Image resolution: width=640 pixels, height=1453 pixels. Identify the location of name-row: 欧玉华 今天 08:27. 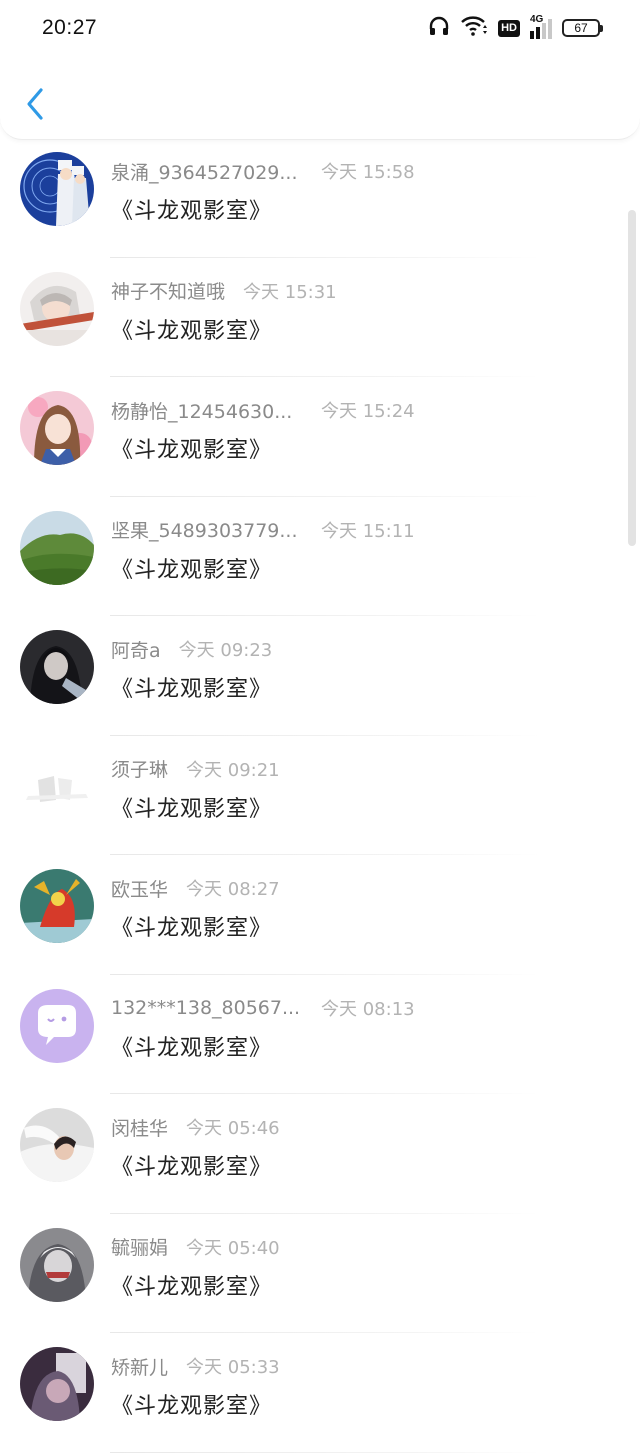
(195, 888).